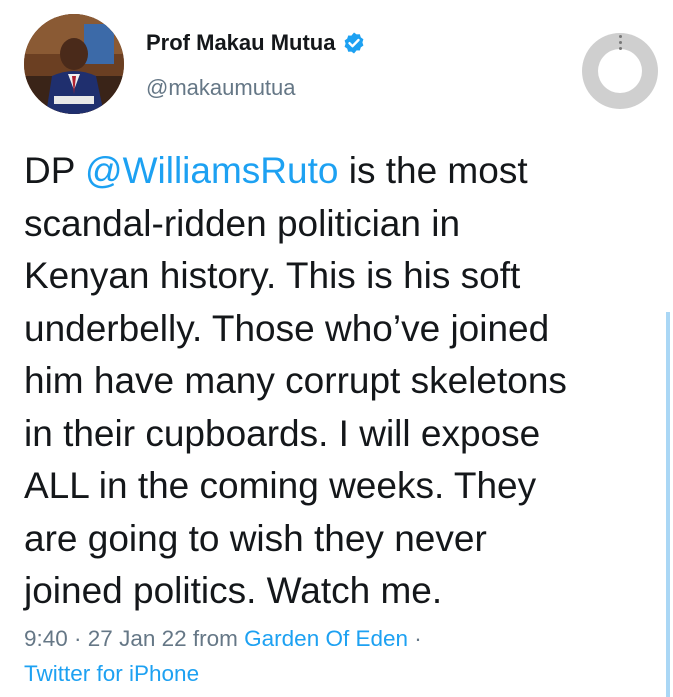  I want to click on more-options-button, so click(620, 71).